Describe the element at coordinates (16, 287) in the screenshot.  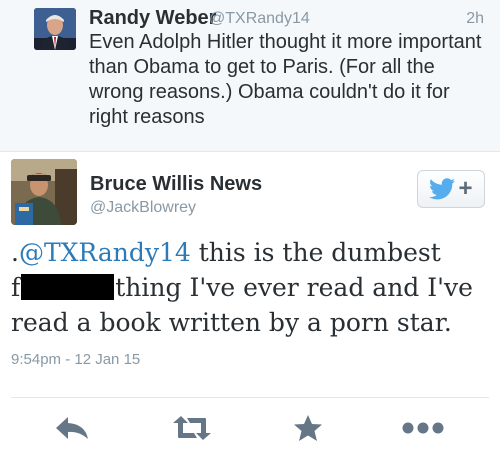
I see `tweet-text-line2-start: f` at that location.